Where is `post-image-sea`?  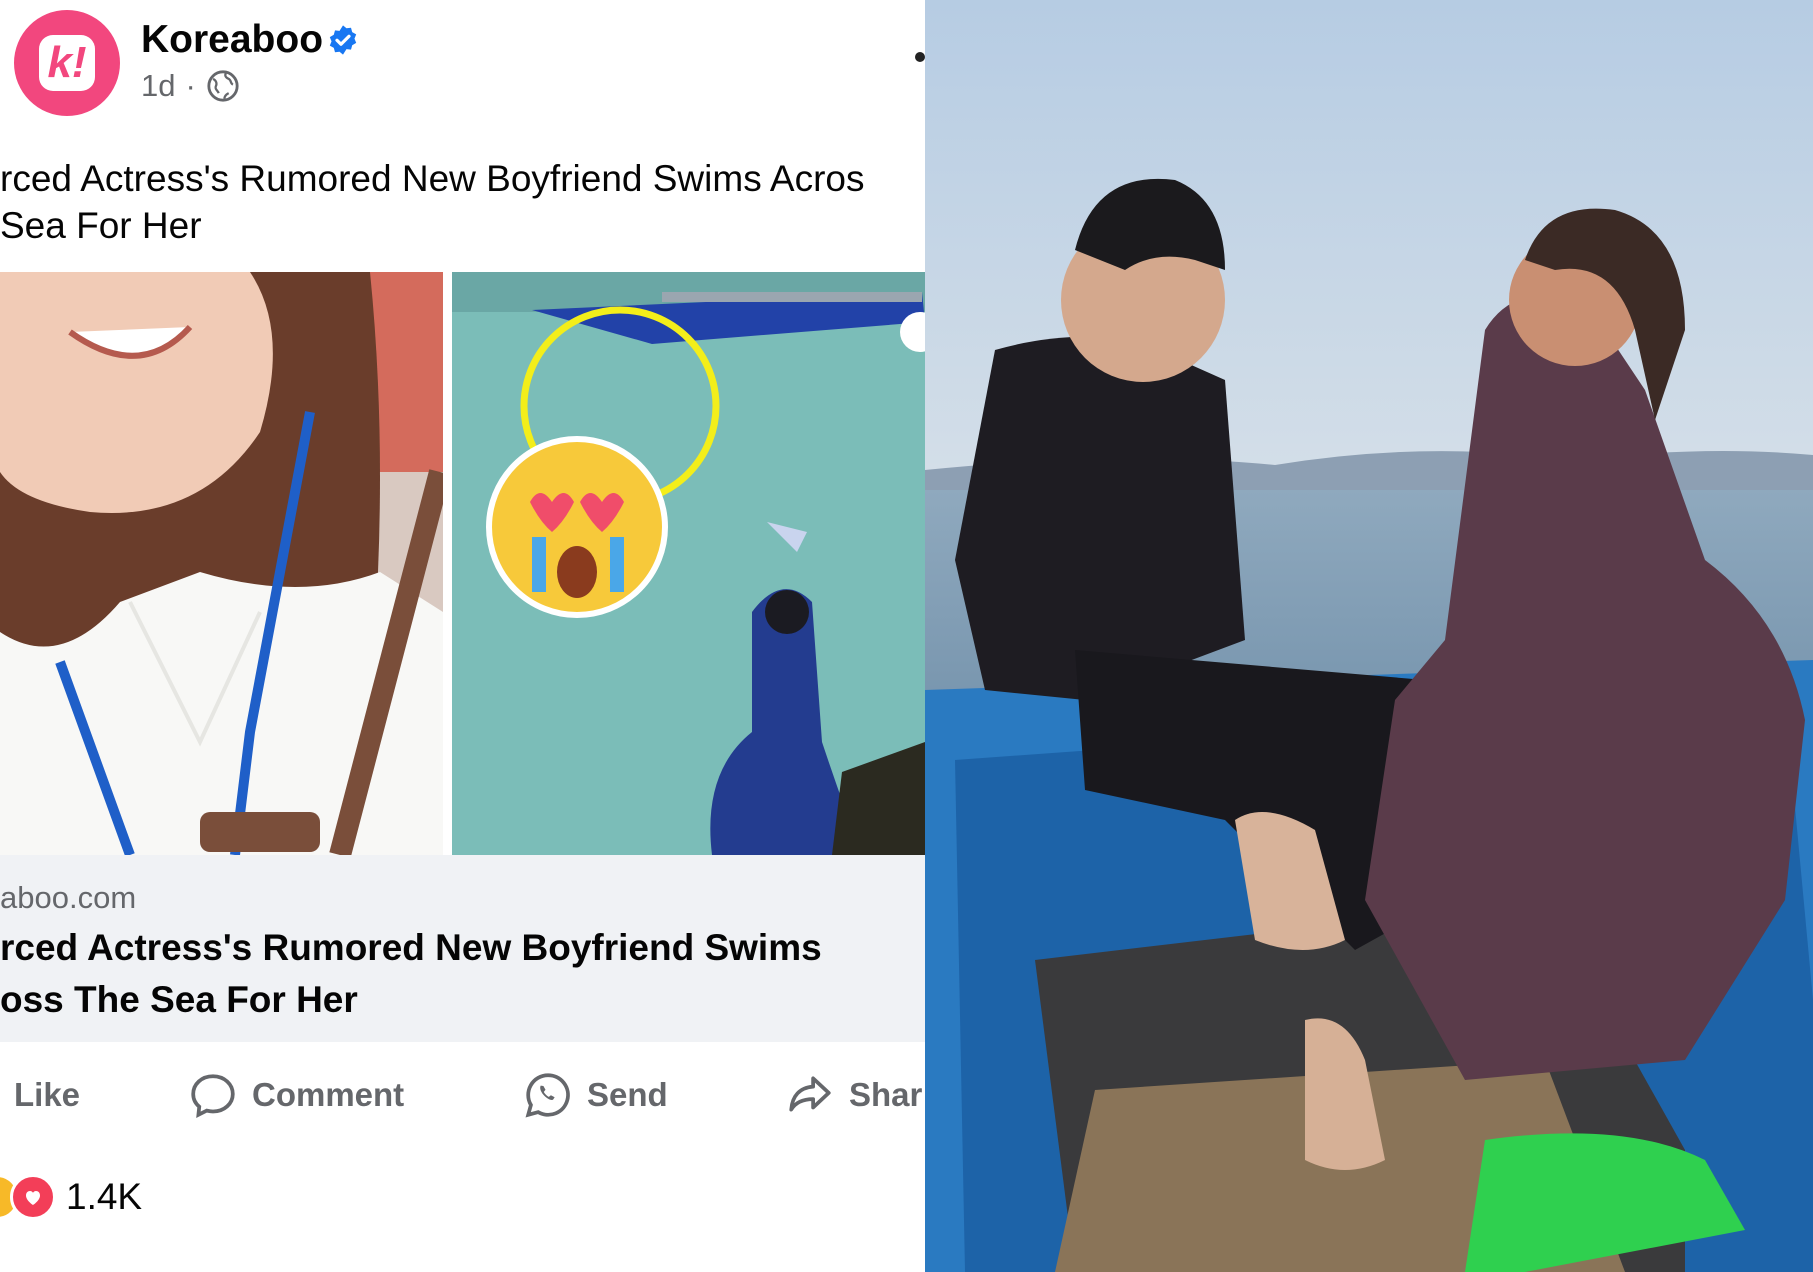
post-image-sea is located at coordinates (688, 563).